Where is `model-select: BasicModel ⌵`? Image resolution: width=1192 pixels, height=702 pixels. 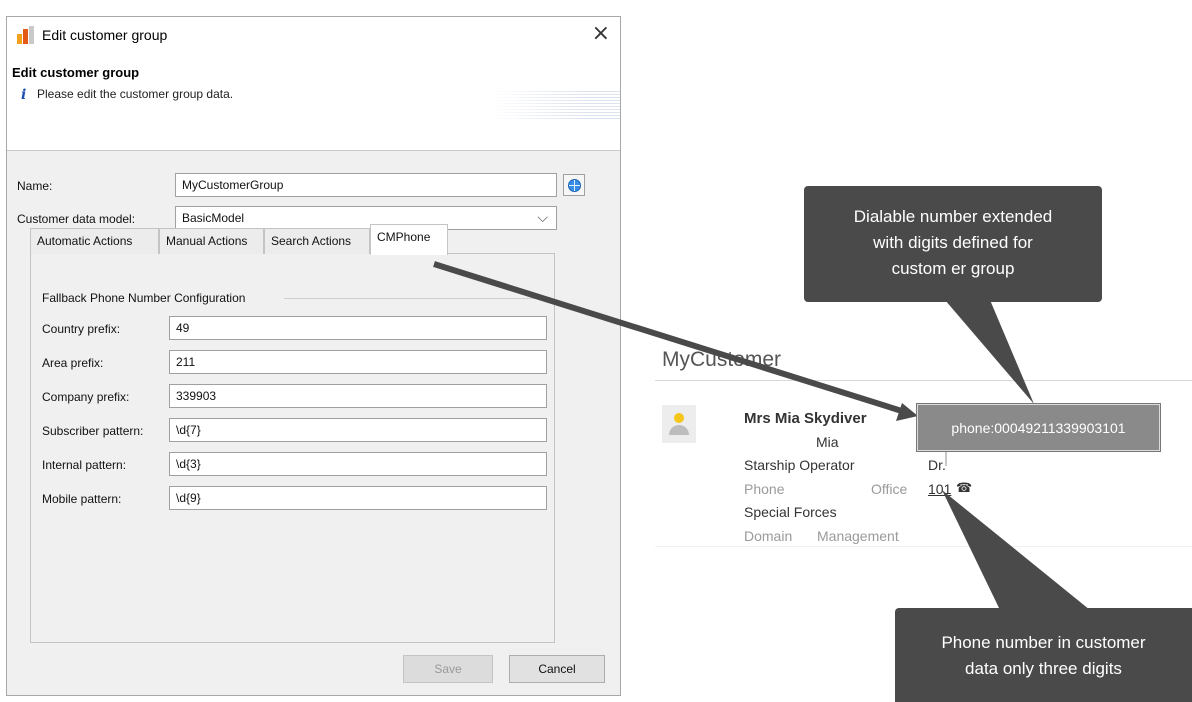
model-select: BasicModel ⌵ is located at coordinates (366, 218).